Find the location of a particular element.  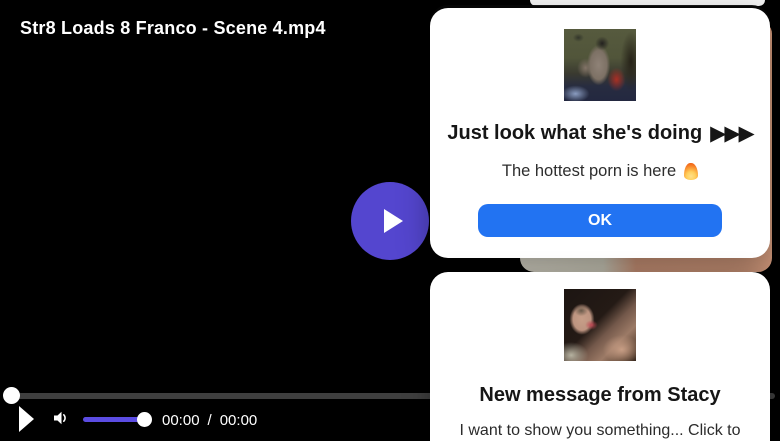

message-avatar-image is located at coordinates (600, 325).